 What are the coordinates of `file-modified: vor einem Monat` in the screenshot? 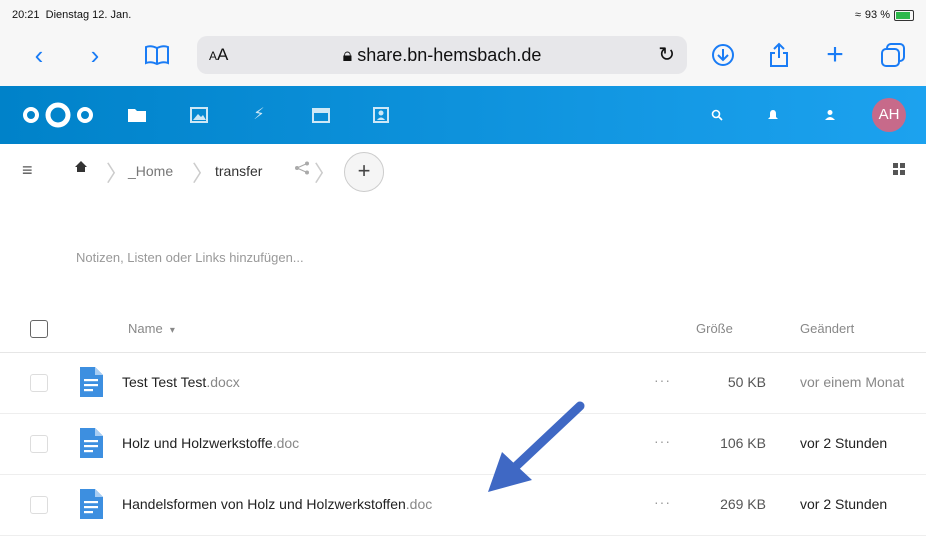 It's located at (852, 382).